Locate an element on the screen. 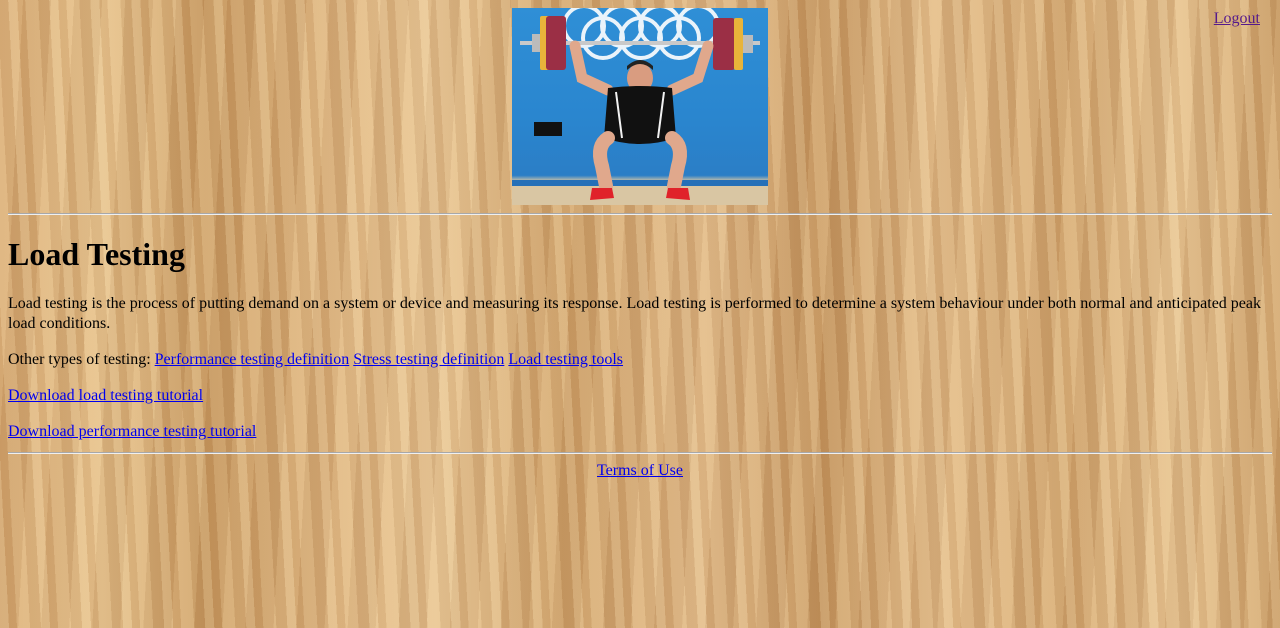 The width and height of the screenshot is (1280, 628). download-performance-paragraph: Download performance testing tutorial is located at coordinates (640, 432).